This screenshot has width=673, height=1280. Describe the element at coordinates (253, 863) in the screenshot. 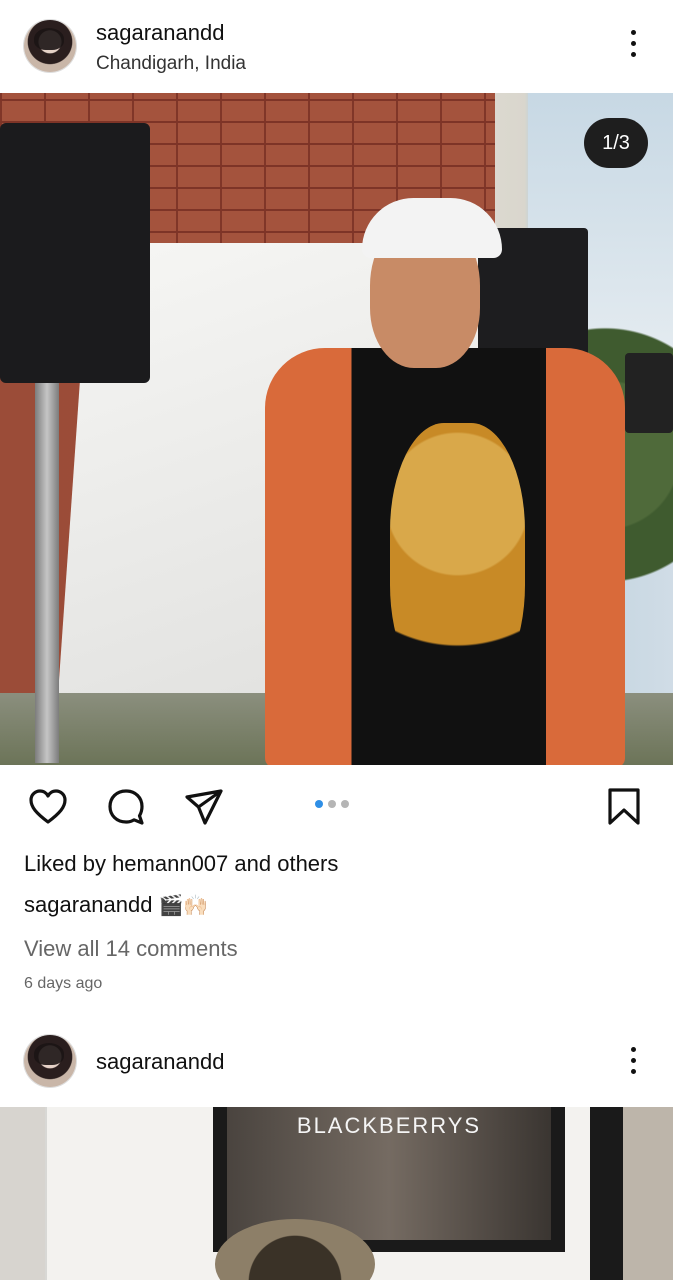

I see `likes-middle: and` at that location.